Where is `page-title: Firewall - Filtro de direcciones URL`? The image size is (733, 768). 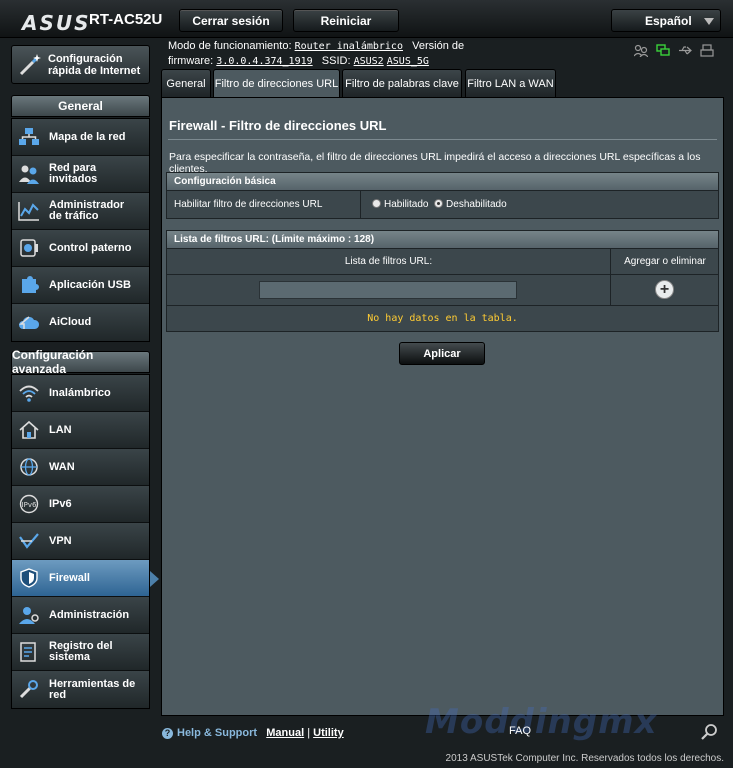
page-title: Firewall - Filtro de direcciones URL is located at coordinates (278, 125).